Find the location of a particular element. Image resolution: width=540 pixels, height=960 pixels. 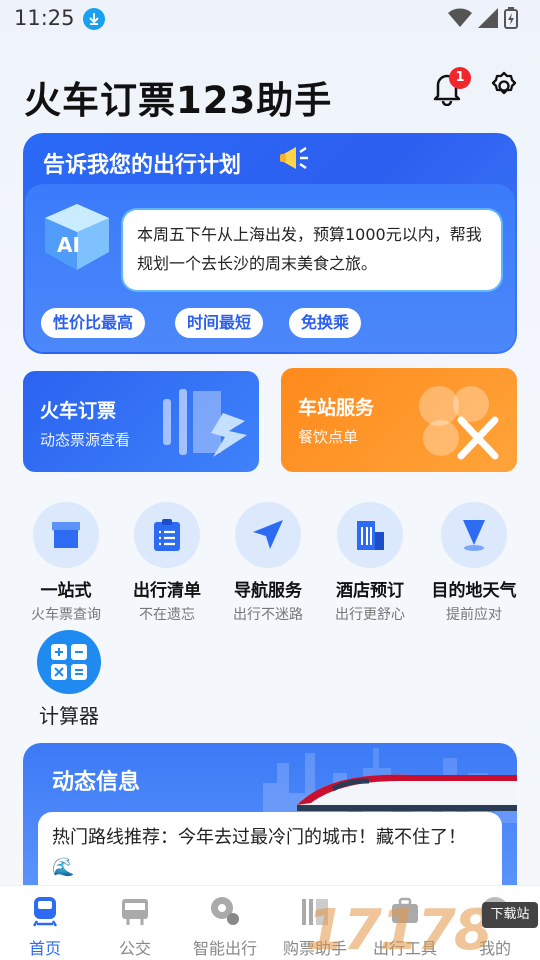

fork-knife-icon is located at coordinates (459, 423).